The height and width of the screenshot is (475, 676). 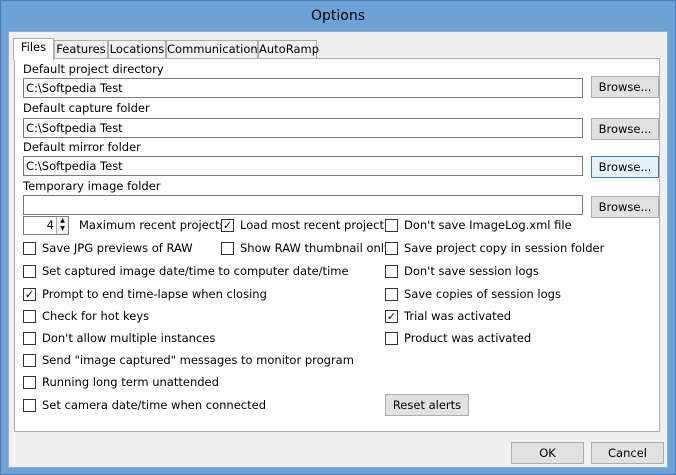 What do you see at coordinates (303, 166) in the screenshot?
I see `mirror-folder-field: C:\Softpedia Test` at bounding box center [303, 166].